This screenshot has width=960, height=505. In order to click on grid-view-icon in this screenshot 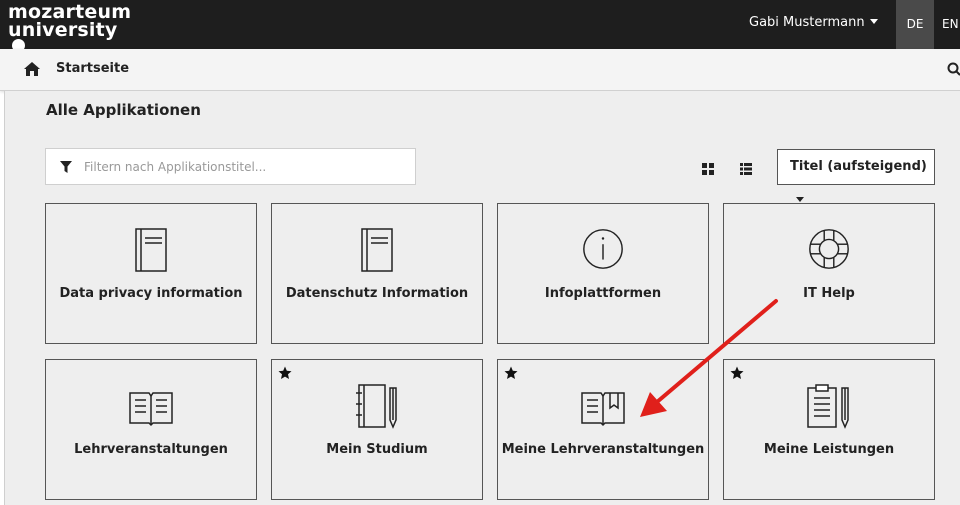, I will do `click(708, 169)`.